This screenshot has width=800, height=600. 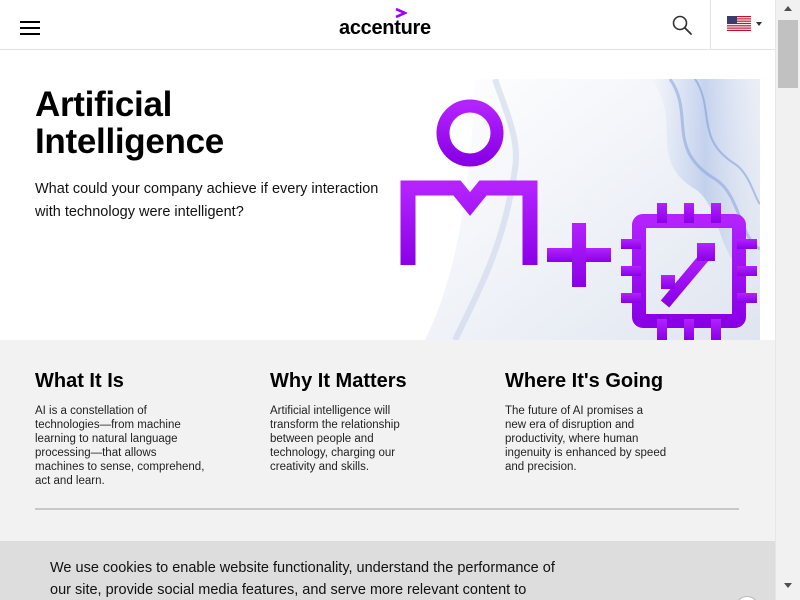 I want to click on page-title-line-1: Artificial, so click(x=104, y=104).